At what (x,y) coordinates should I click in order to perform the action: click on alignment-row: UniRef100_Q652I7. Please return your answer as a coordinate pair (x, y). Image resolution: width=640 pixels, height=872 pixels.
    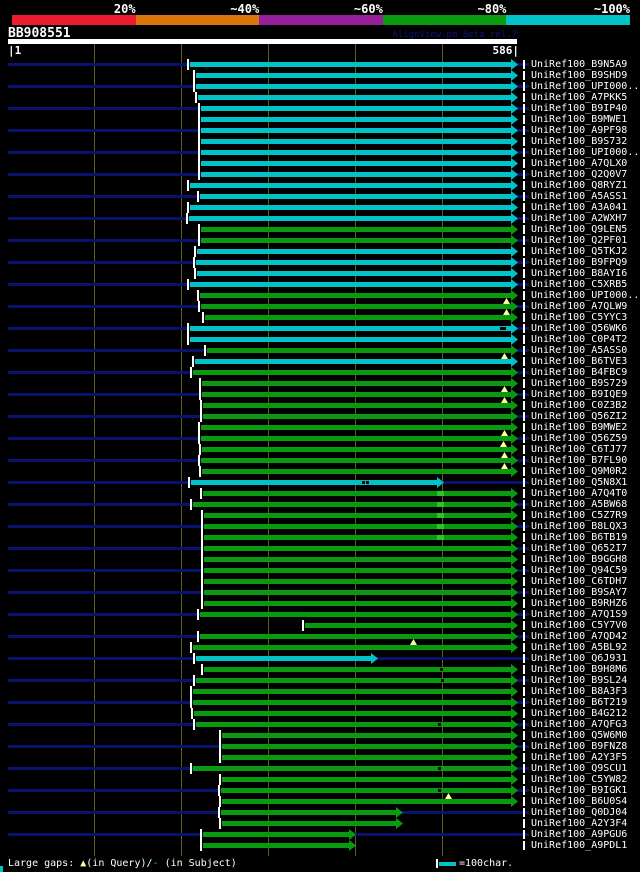
    Looking at the image, I should click on (320, 548).